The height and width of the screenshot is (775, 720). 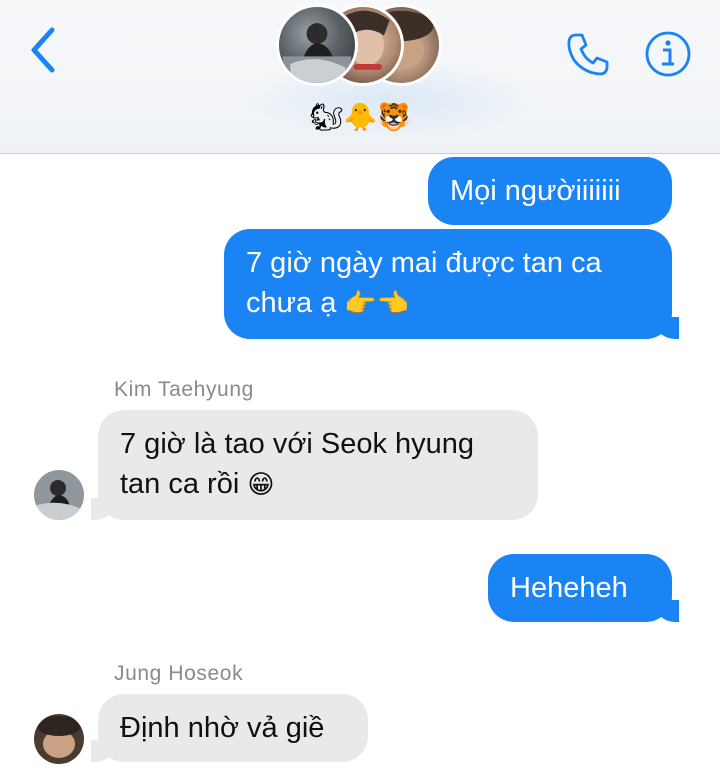 I want to click on emoji: 👉👈, so click(x=377, y=304).